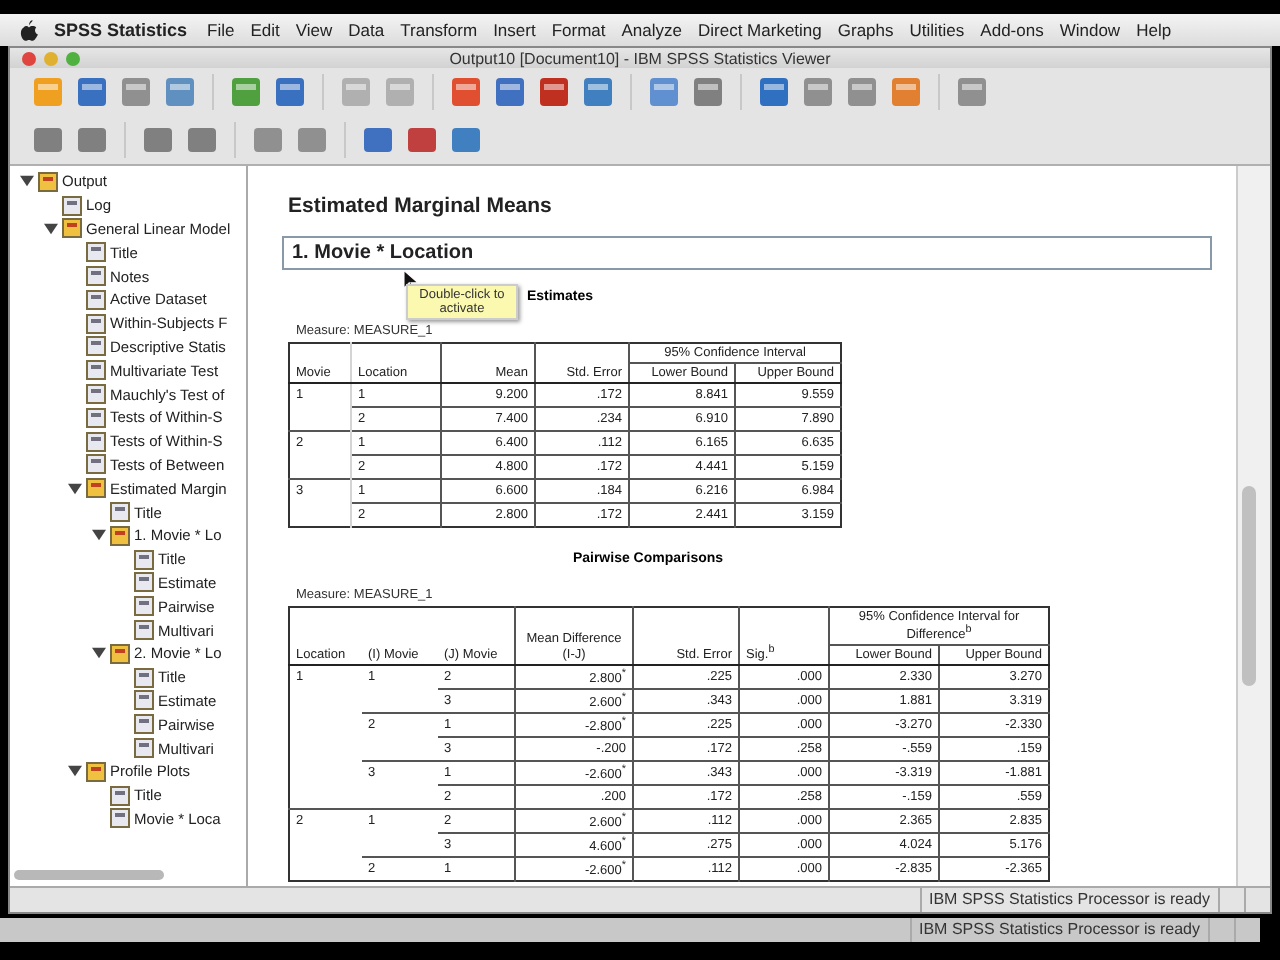 The width and height of the screenshot is (1280, 960). I want to click on menu-item: Data, so click(366, 30).